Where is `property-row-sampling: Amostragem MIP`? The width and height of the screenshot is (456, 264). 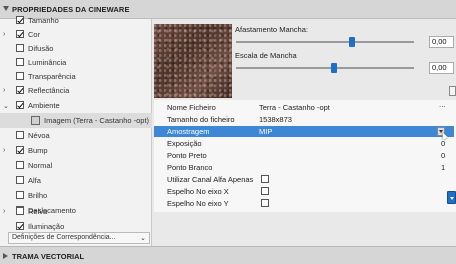
property-row-sampling: Amostragem MIP is located at coordinates (304, 133).